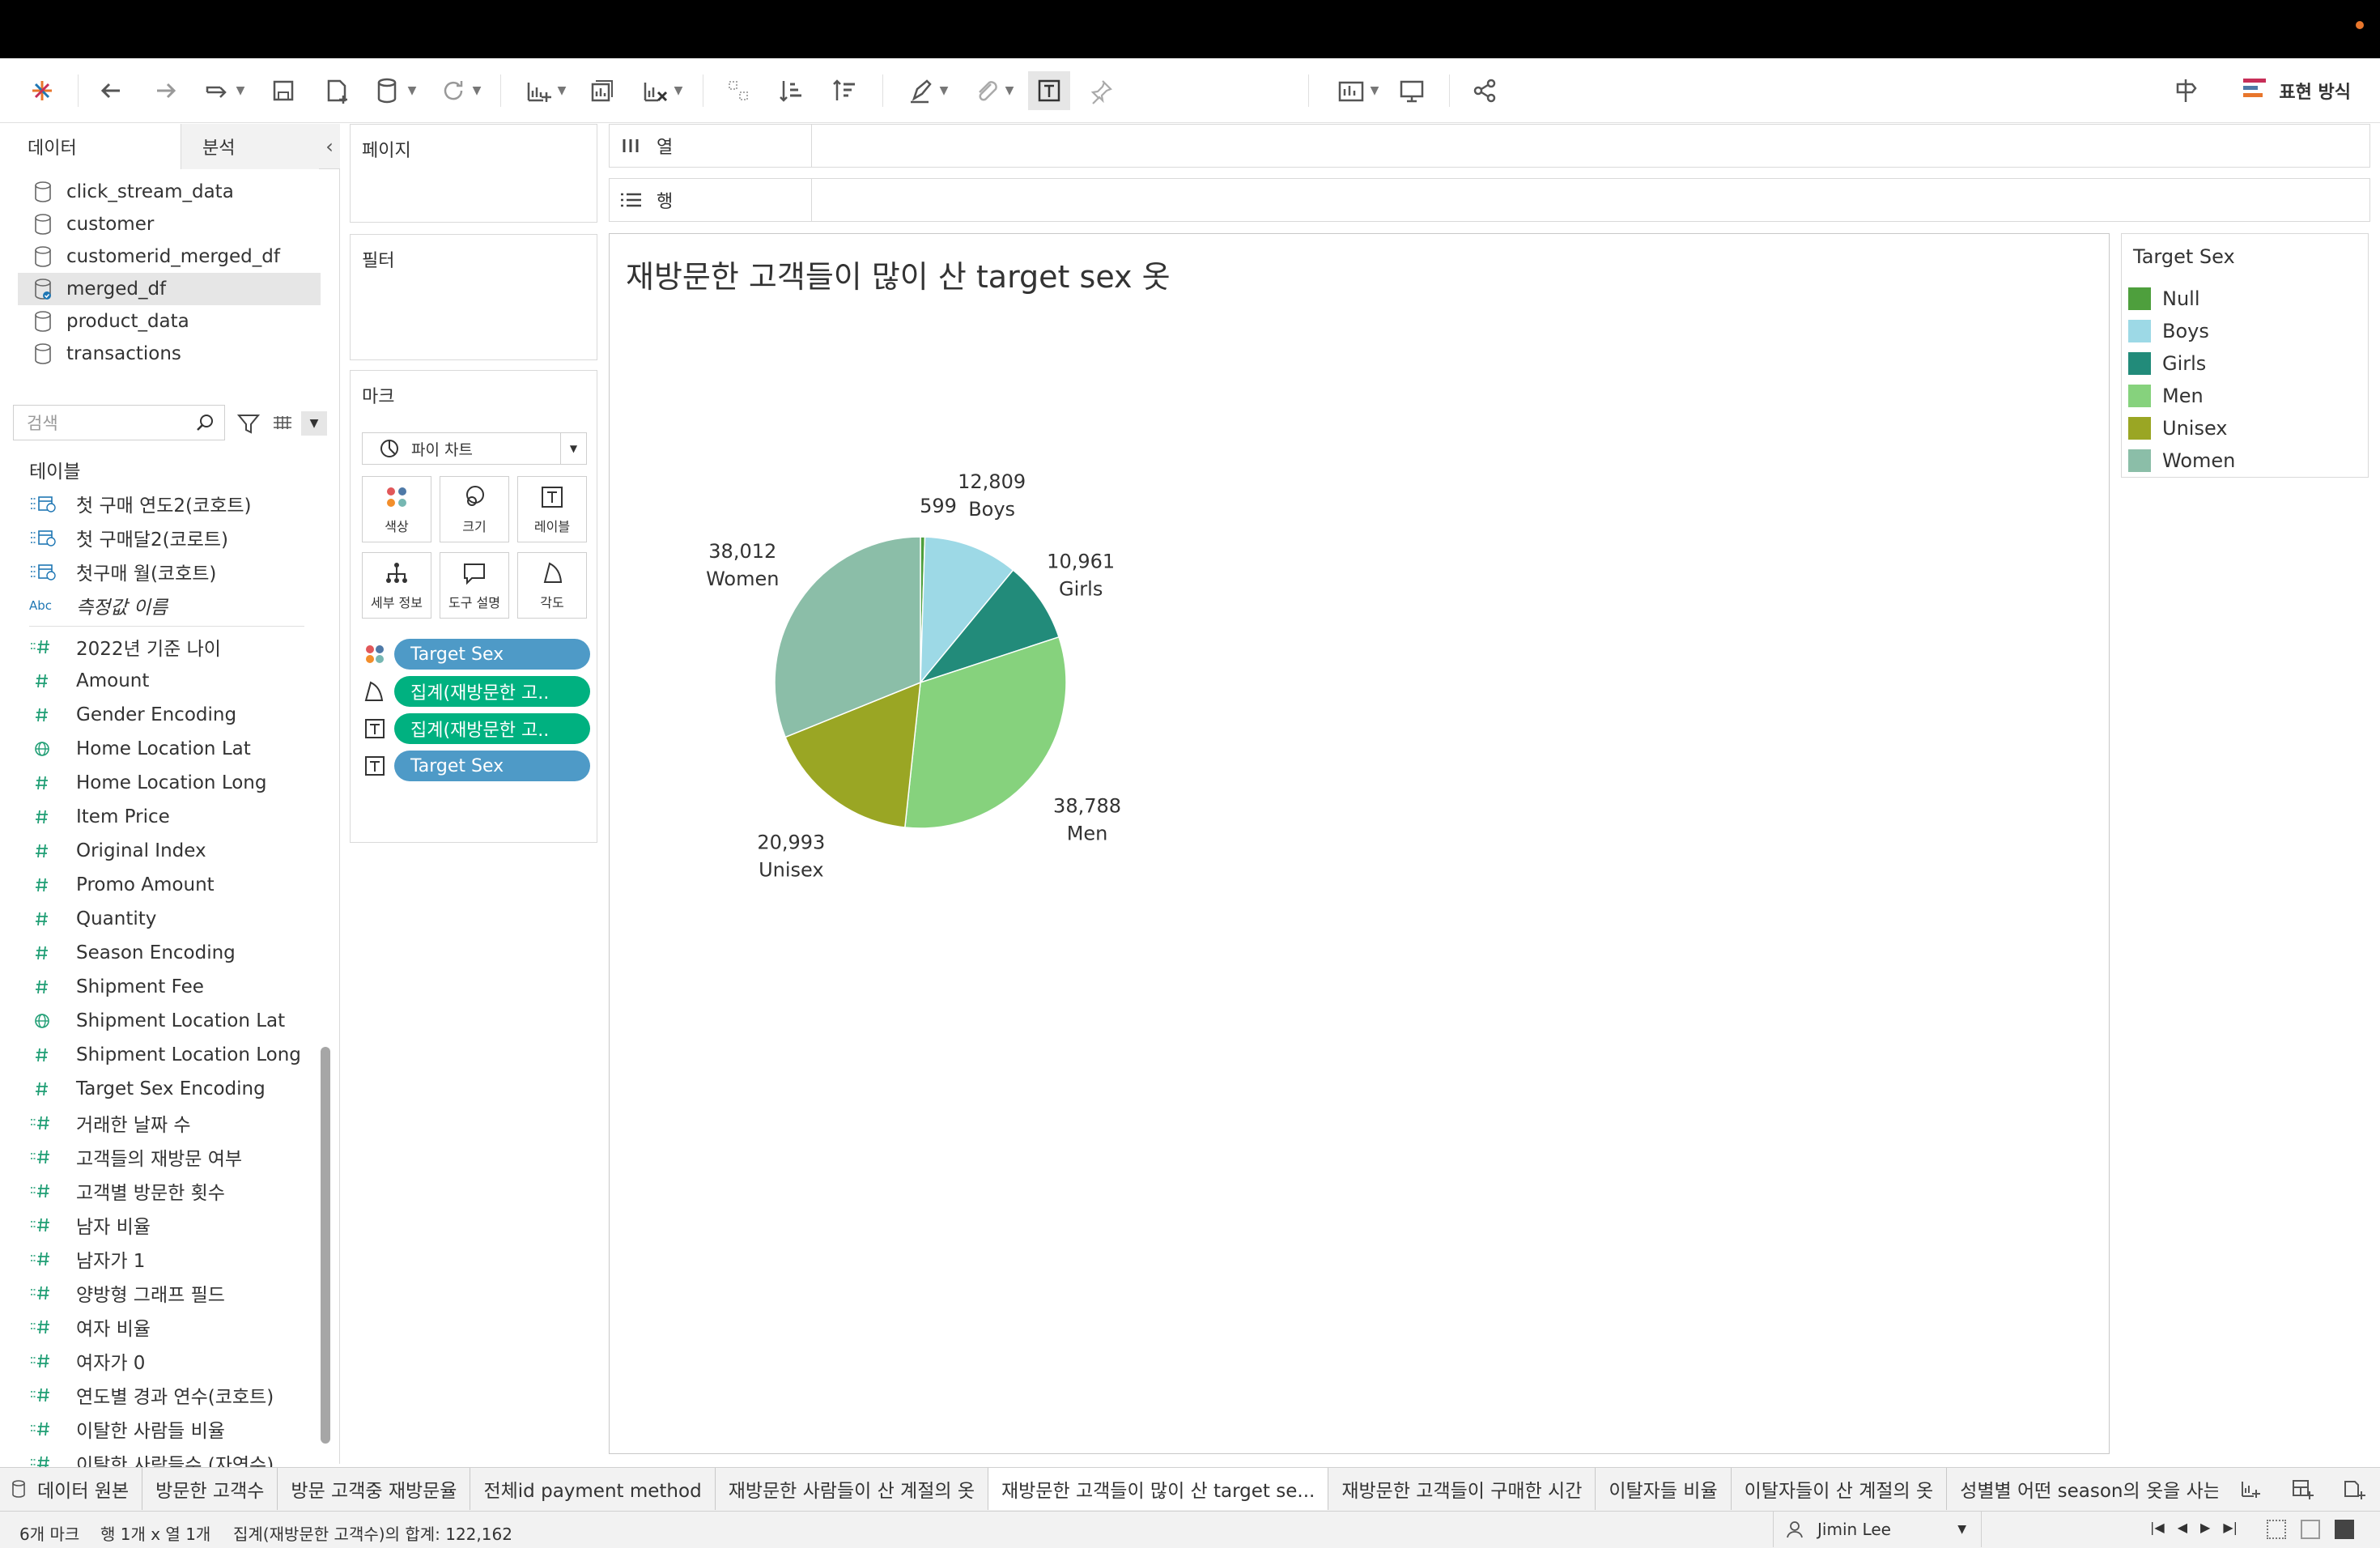 This screenshot has height=1548, width=2380. I want to click on new-worksheet-icon: ▼, so click(544, 91).